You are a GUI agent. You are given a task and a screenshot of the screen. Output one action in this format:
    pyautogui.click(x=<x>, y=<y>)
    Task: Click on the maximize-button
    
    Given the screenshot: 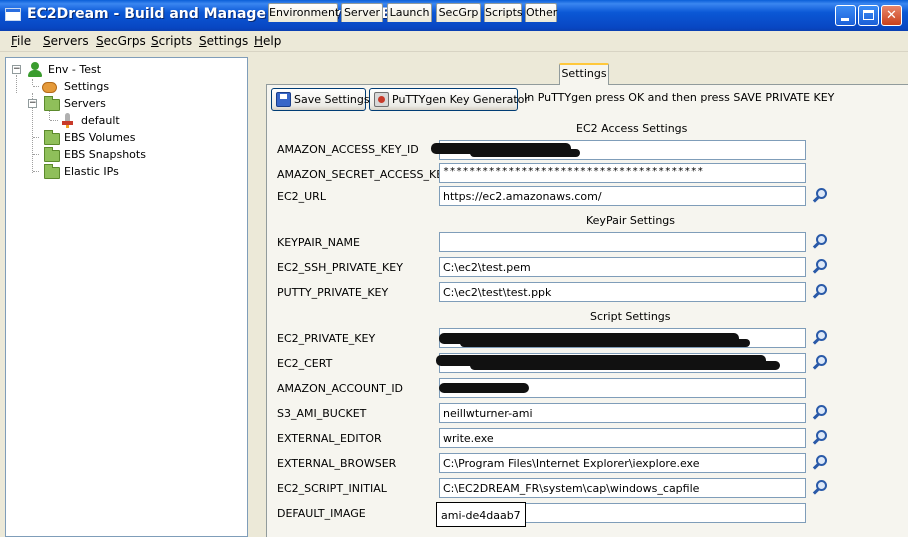 What is the action you would take?
    pyautogui.click(x=868, y=15)
    